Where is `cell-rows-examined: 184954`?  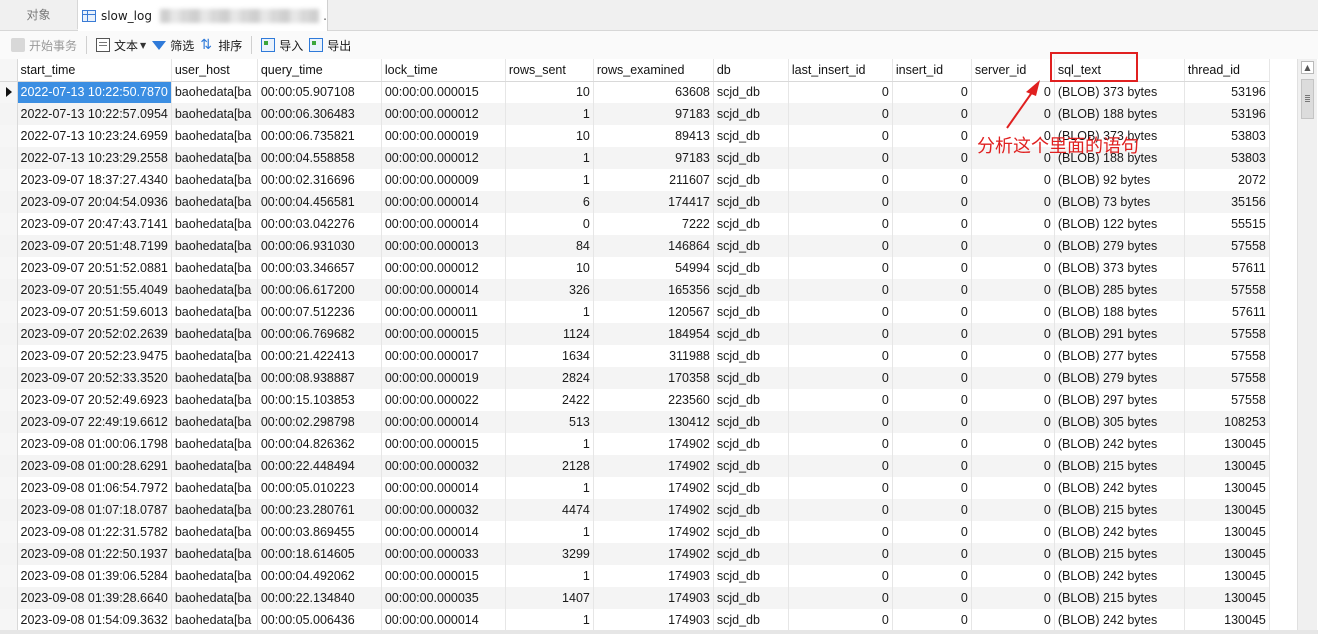 cell-rows-examined: 184954 is located at coordinates (653, 334).